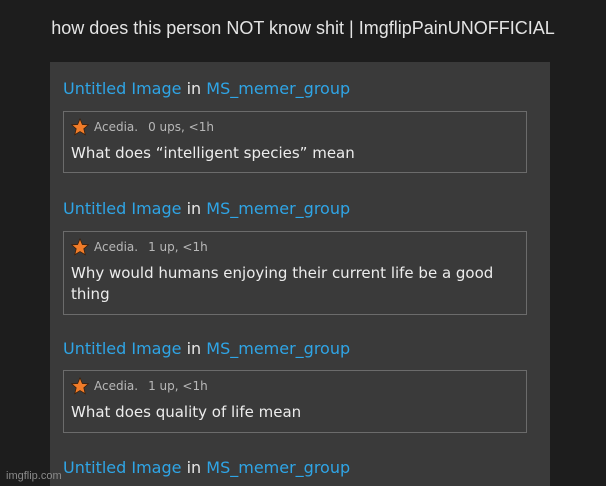  What do you see at coordinates (186, 412) in the screenshot?
I see `comment-text: What does quality of life mean` at bounding box center [186, 412].